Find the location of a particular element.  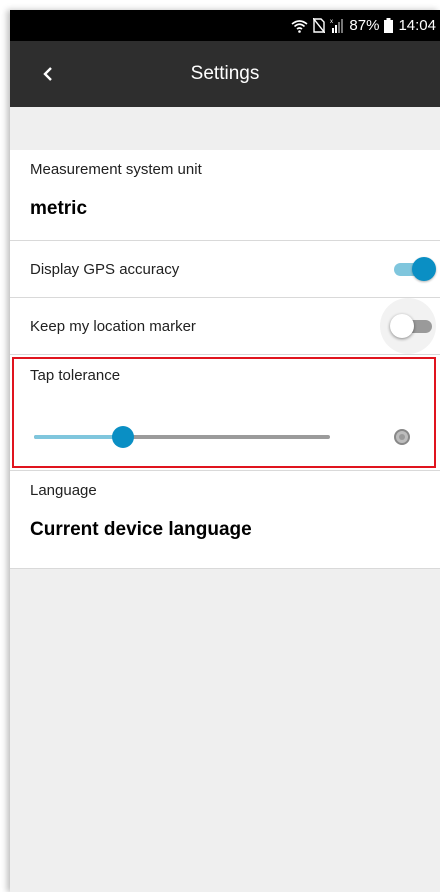

tap-tolerance-setting: Tap tolerance is located at coordinates (225, 413).